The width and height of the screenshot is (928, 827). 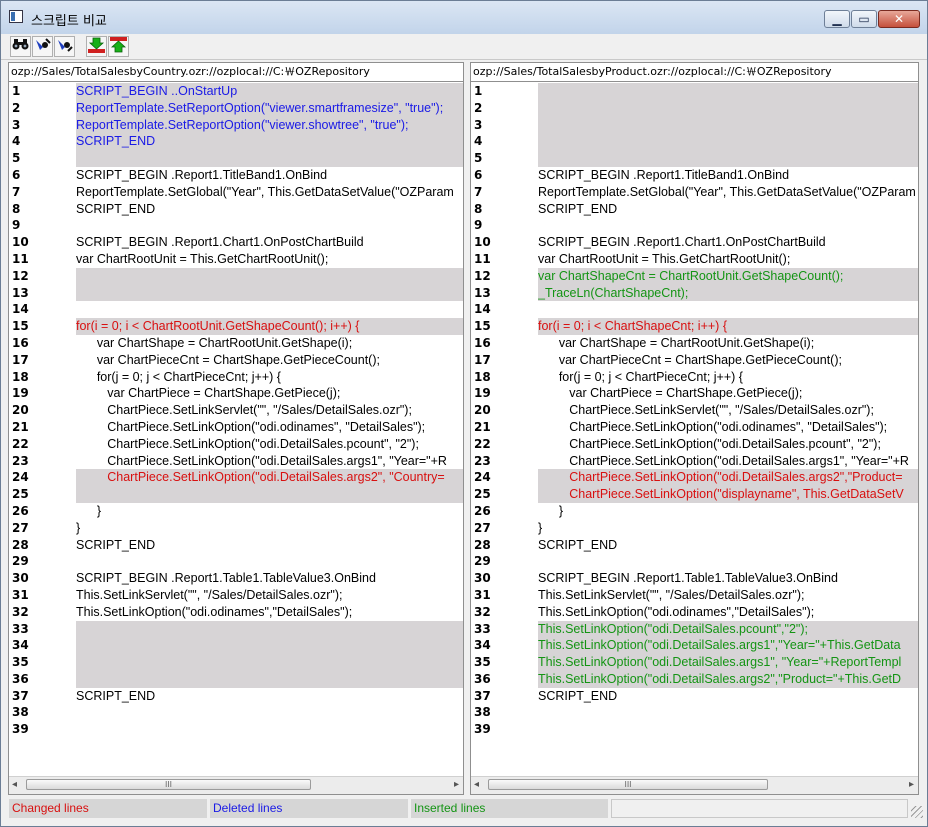 I want to click on code-line: 18 for(j = 0; j < ChartPieceCnt; j++) {, so click(x=694, y=377).